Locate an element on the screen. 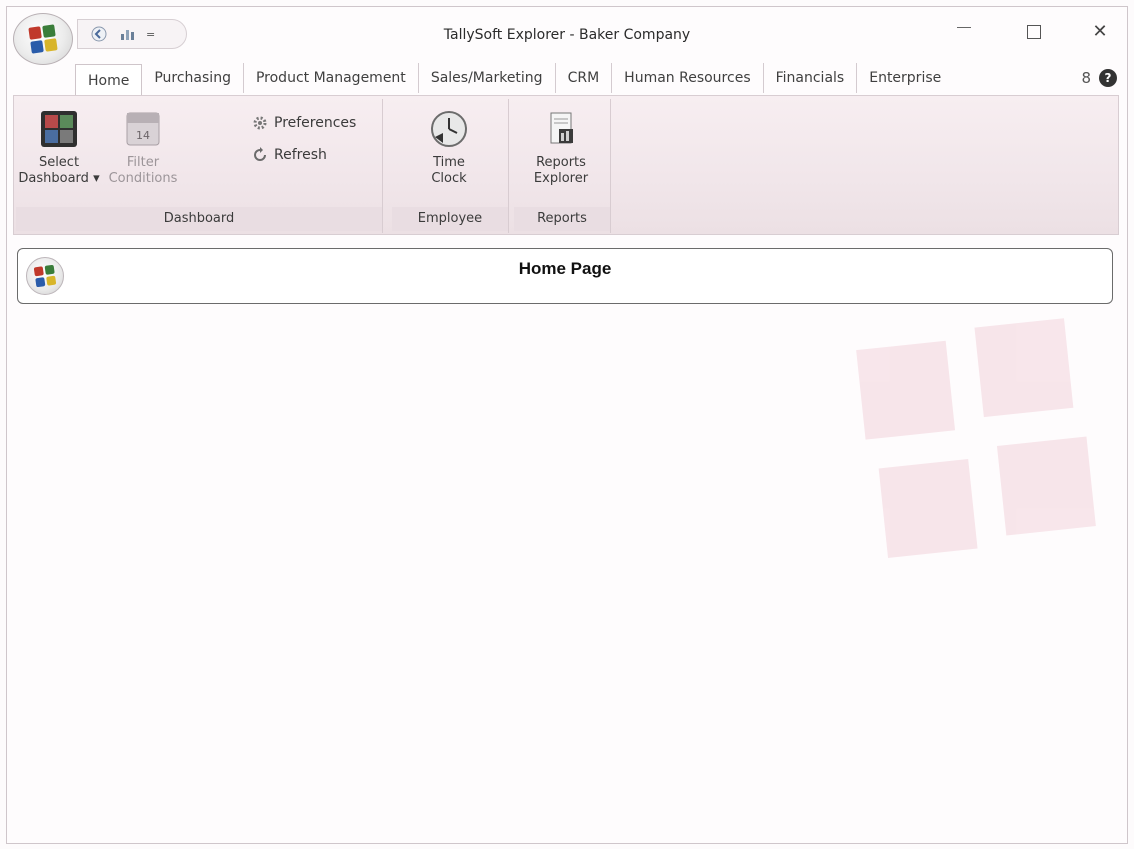  maximize-icon is located at coordinates (1034, 32).